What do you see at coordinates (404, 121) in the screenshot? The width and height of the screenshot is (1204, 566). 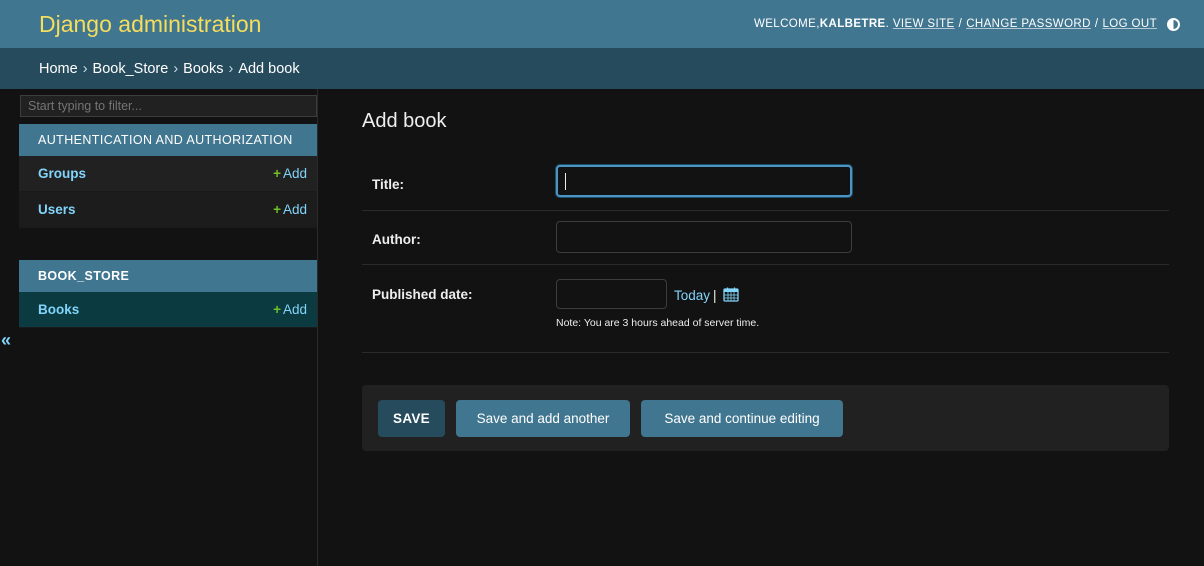 I see `page-title: Add book` at bounding box center [404, 121].